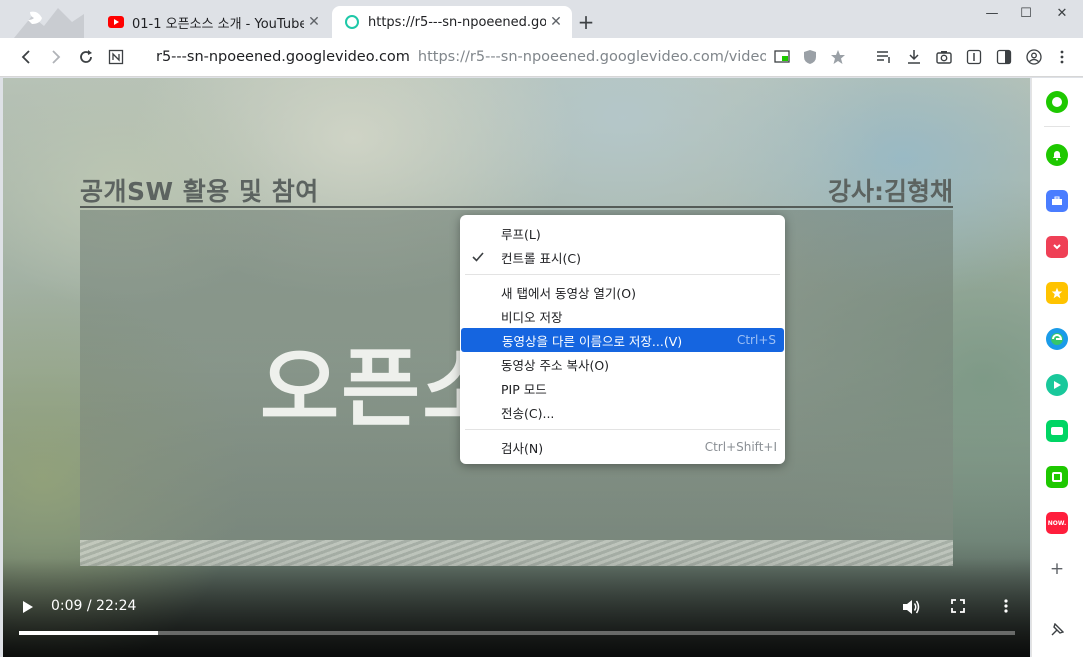 Image resolution: width=1083 pixels, height=657 pixels. What do you see at coordinates (1057, 630) in the screenshot?
I see `pin-icon` at bounding box center [1057, 630].